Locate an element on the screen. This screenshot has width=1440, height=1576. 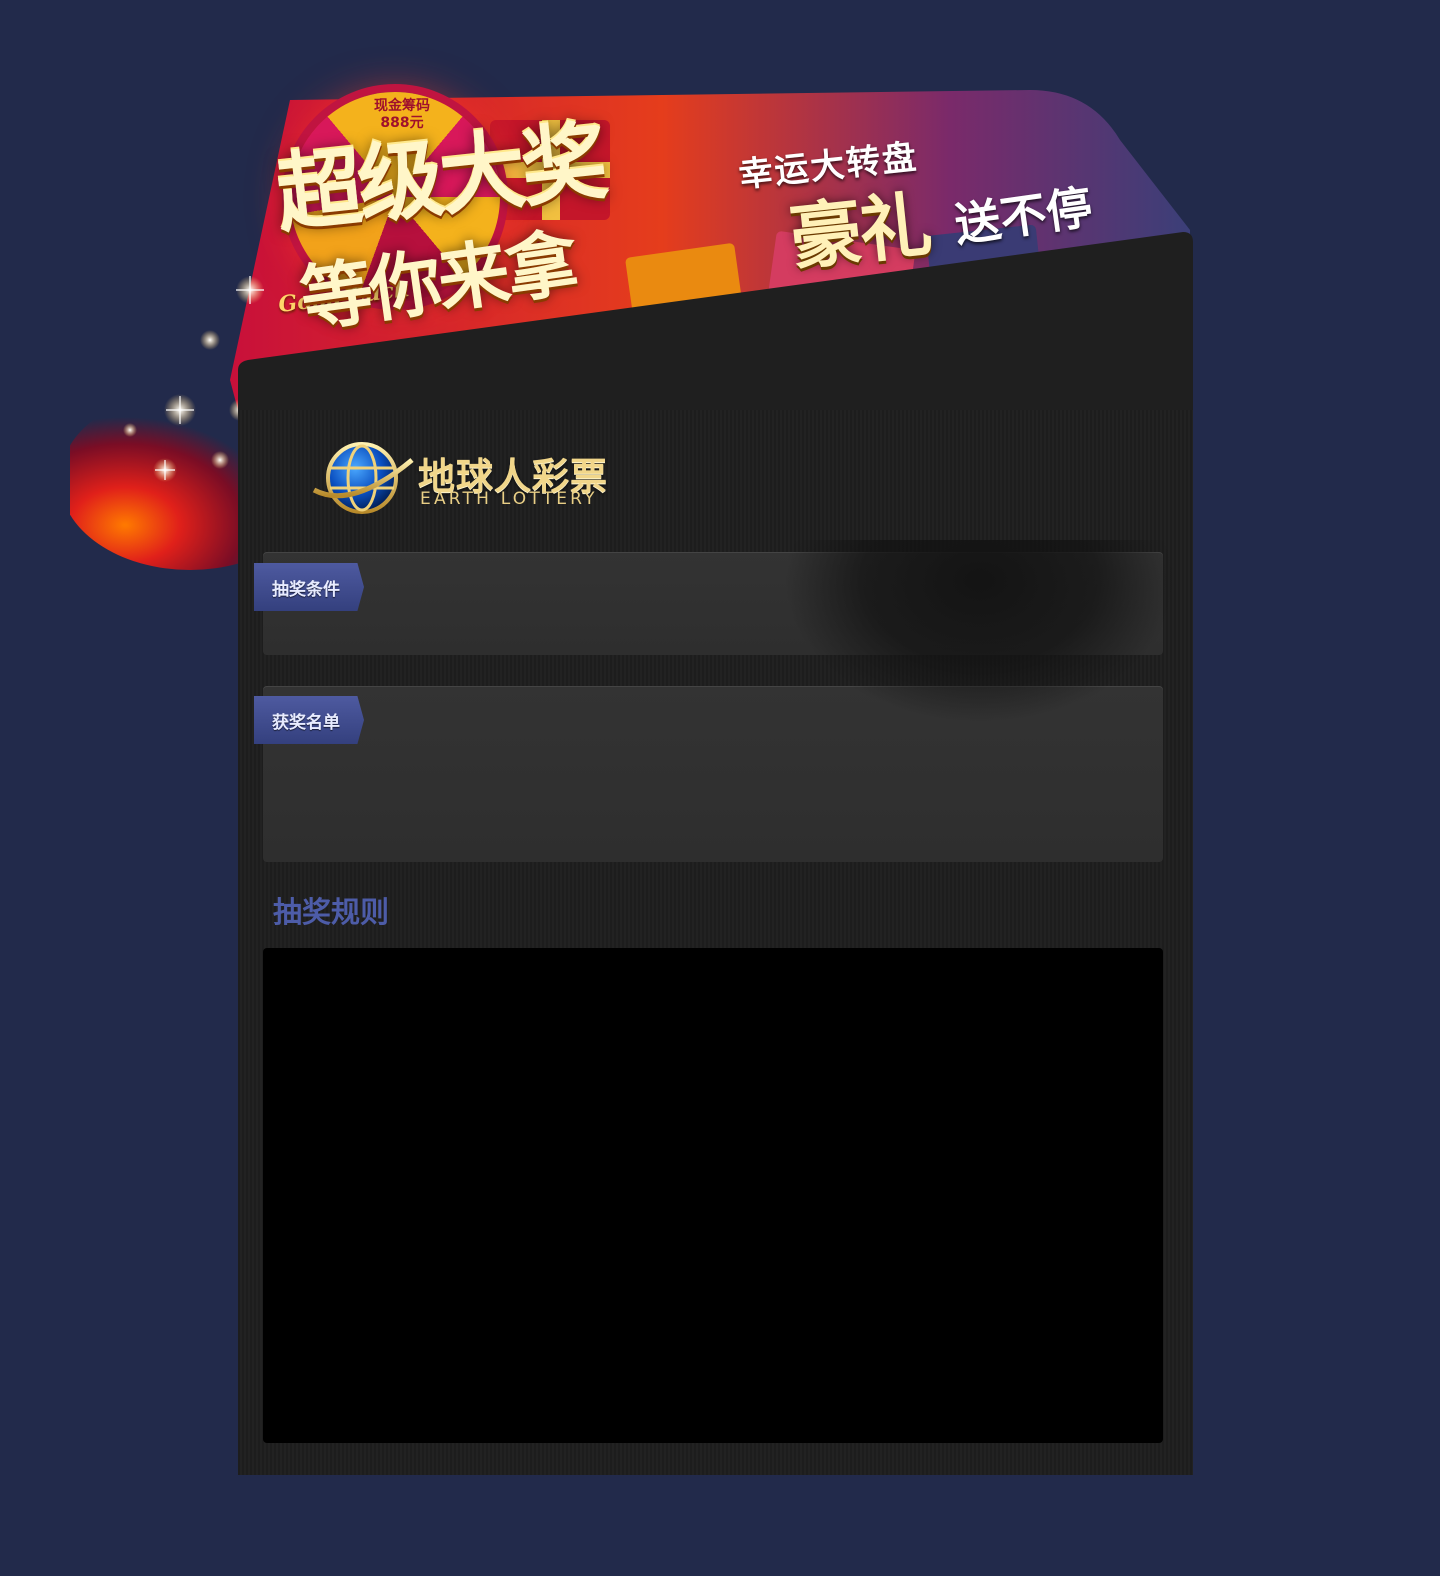
conditions-box is located at coordinates (713, 603).